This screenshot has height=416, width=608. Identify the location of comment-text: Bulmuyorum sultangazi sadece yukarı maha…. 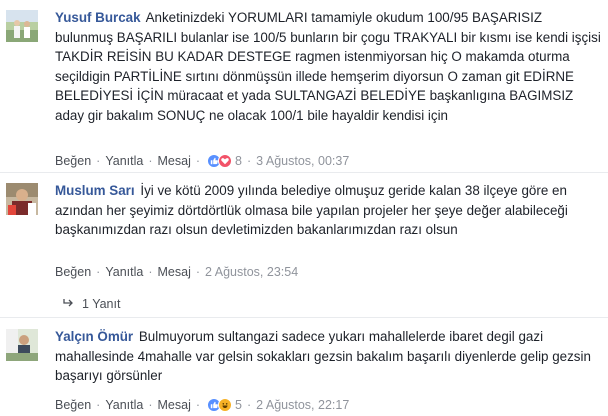
(323, 356).